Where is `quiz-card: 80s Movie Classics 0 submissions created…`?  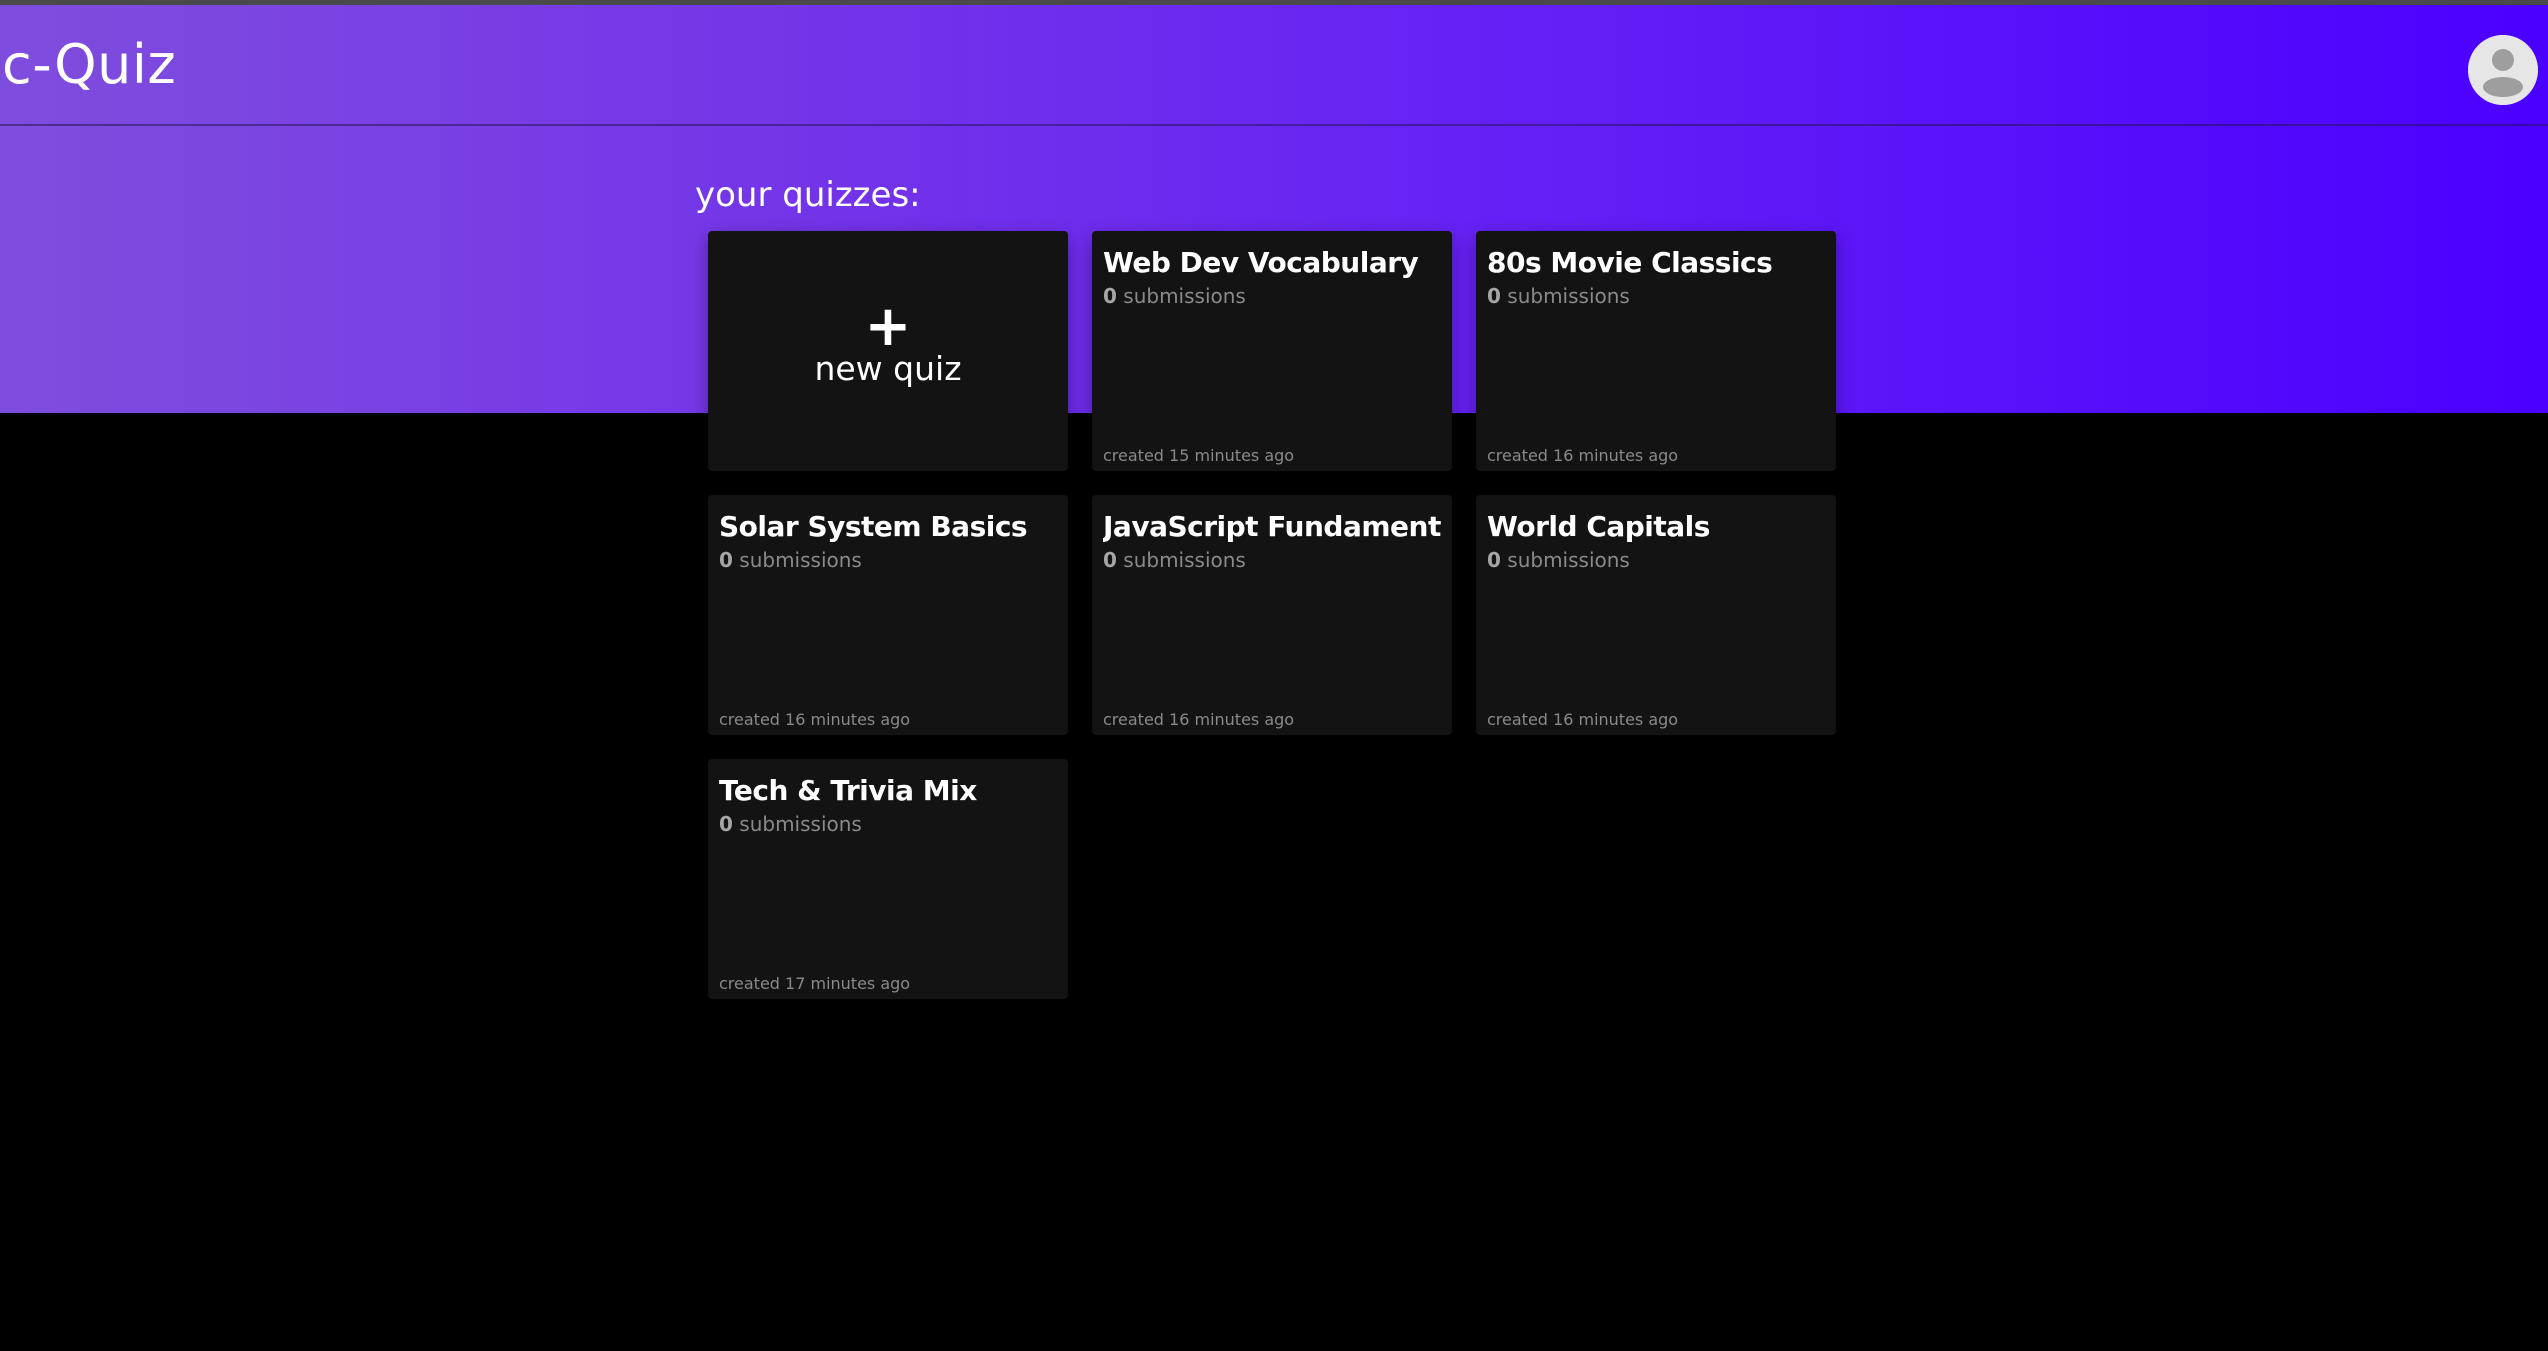 quiz-card: 80s Movie Classics 0 submissions created… is located at coordinates (1656, 351).